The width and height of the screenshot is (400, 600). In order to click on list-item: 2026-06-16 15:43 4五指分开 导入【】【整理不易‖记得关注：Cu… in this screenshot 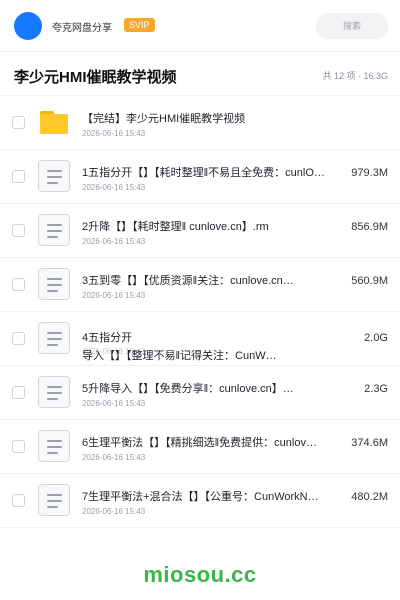, I will do `click(200, 339)`.